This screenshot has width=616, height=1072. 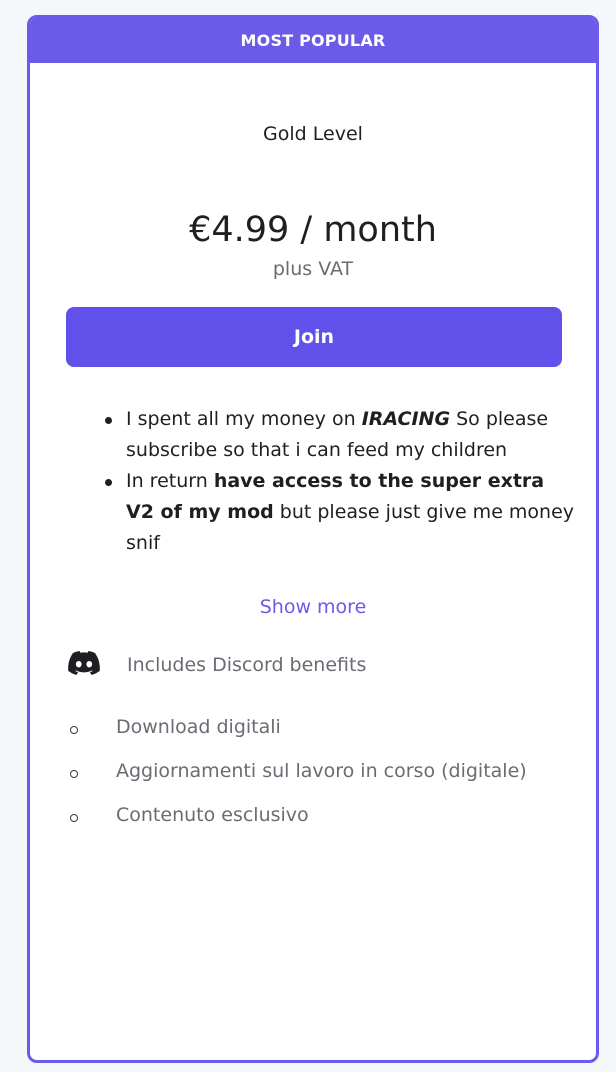 What do you see at coordinates (406, 419) in the screenshot?
I see `description-emphasis: IRACING` at bounding box center [406, 419].